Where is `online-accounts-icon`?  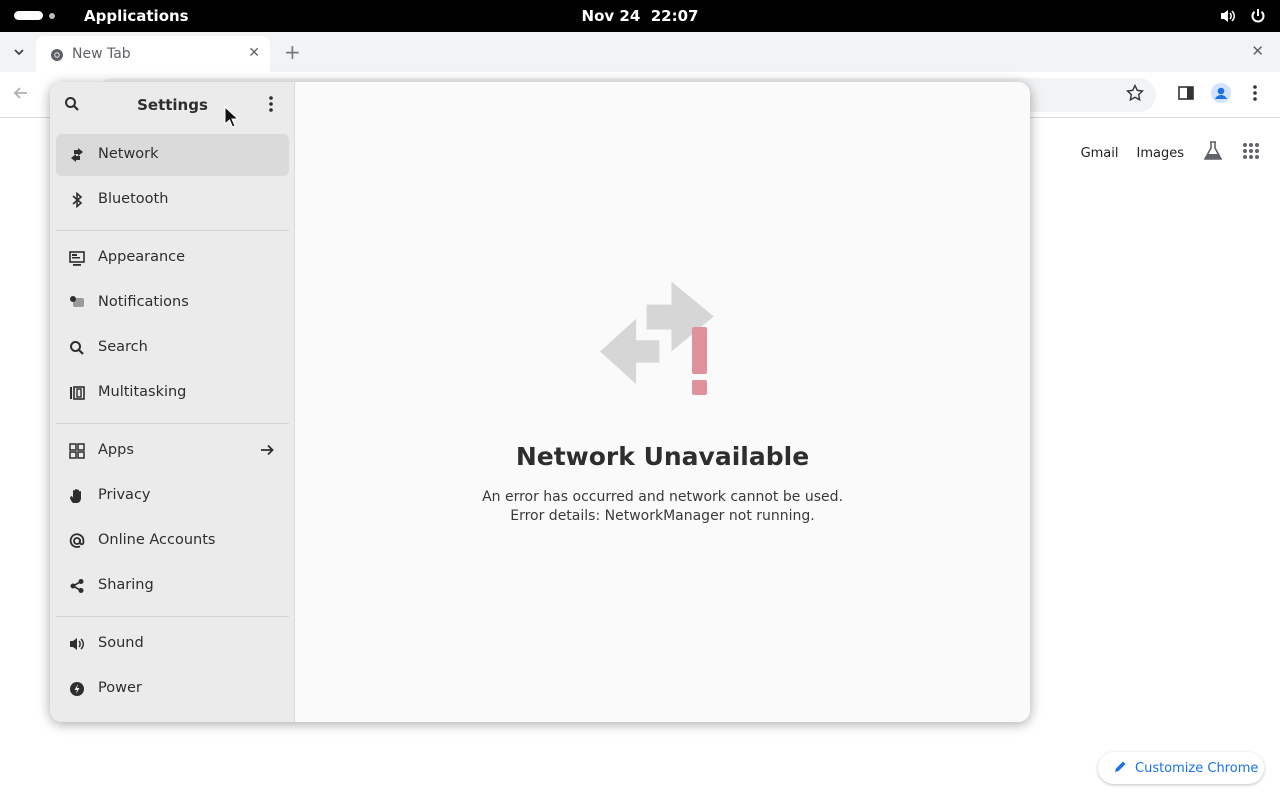
online-accounts-icon is located at coordinates (77, 541).